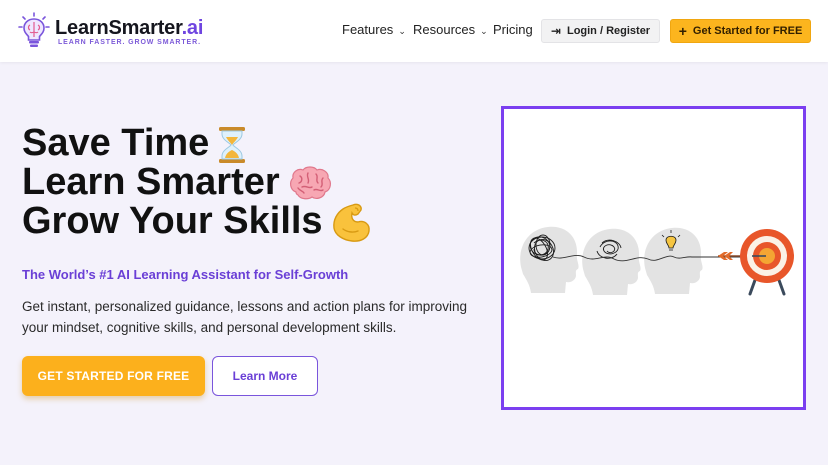 The width and height of the screenshot is (828, 465). I want to click on target-icon, so click(767, 262).